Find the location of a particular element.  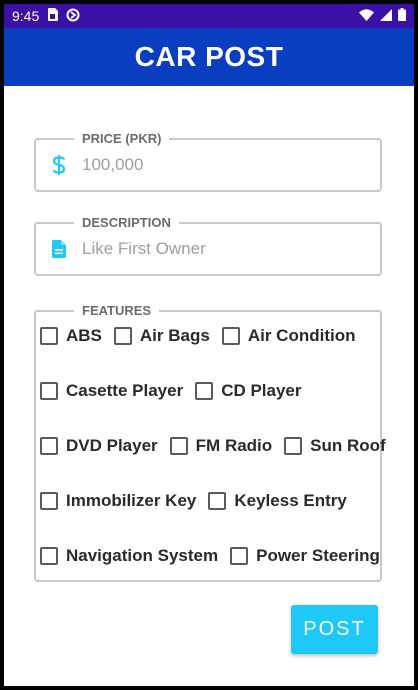

signal-icon is located at coordinates (386, 16).